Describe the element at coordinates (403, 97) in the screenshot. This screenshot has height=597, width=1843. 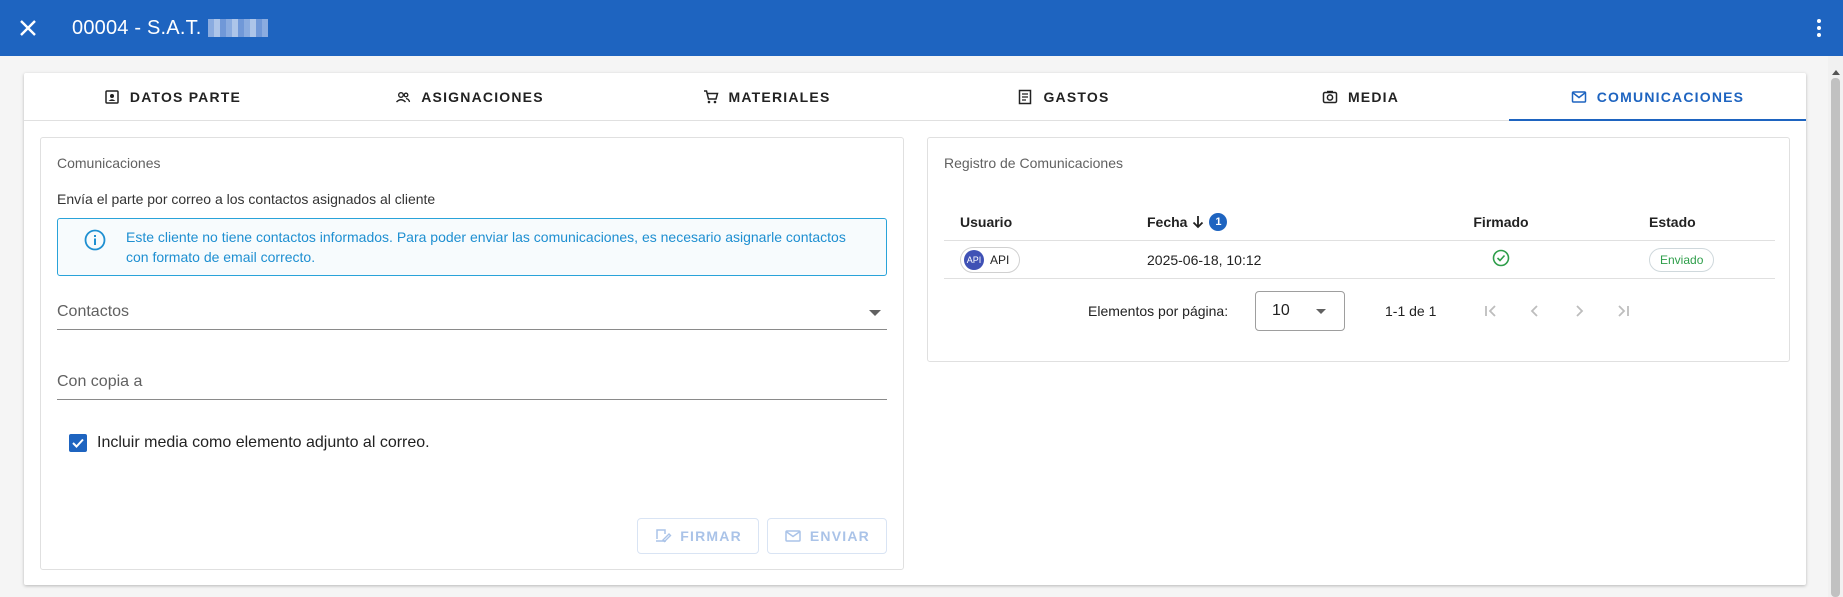
I see `people-icon` at that location.